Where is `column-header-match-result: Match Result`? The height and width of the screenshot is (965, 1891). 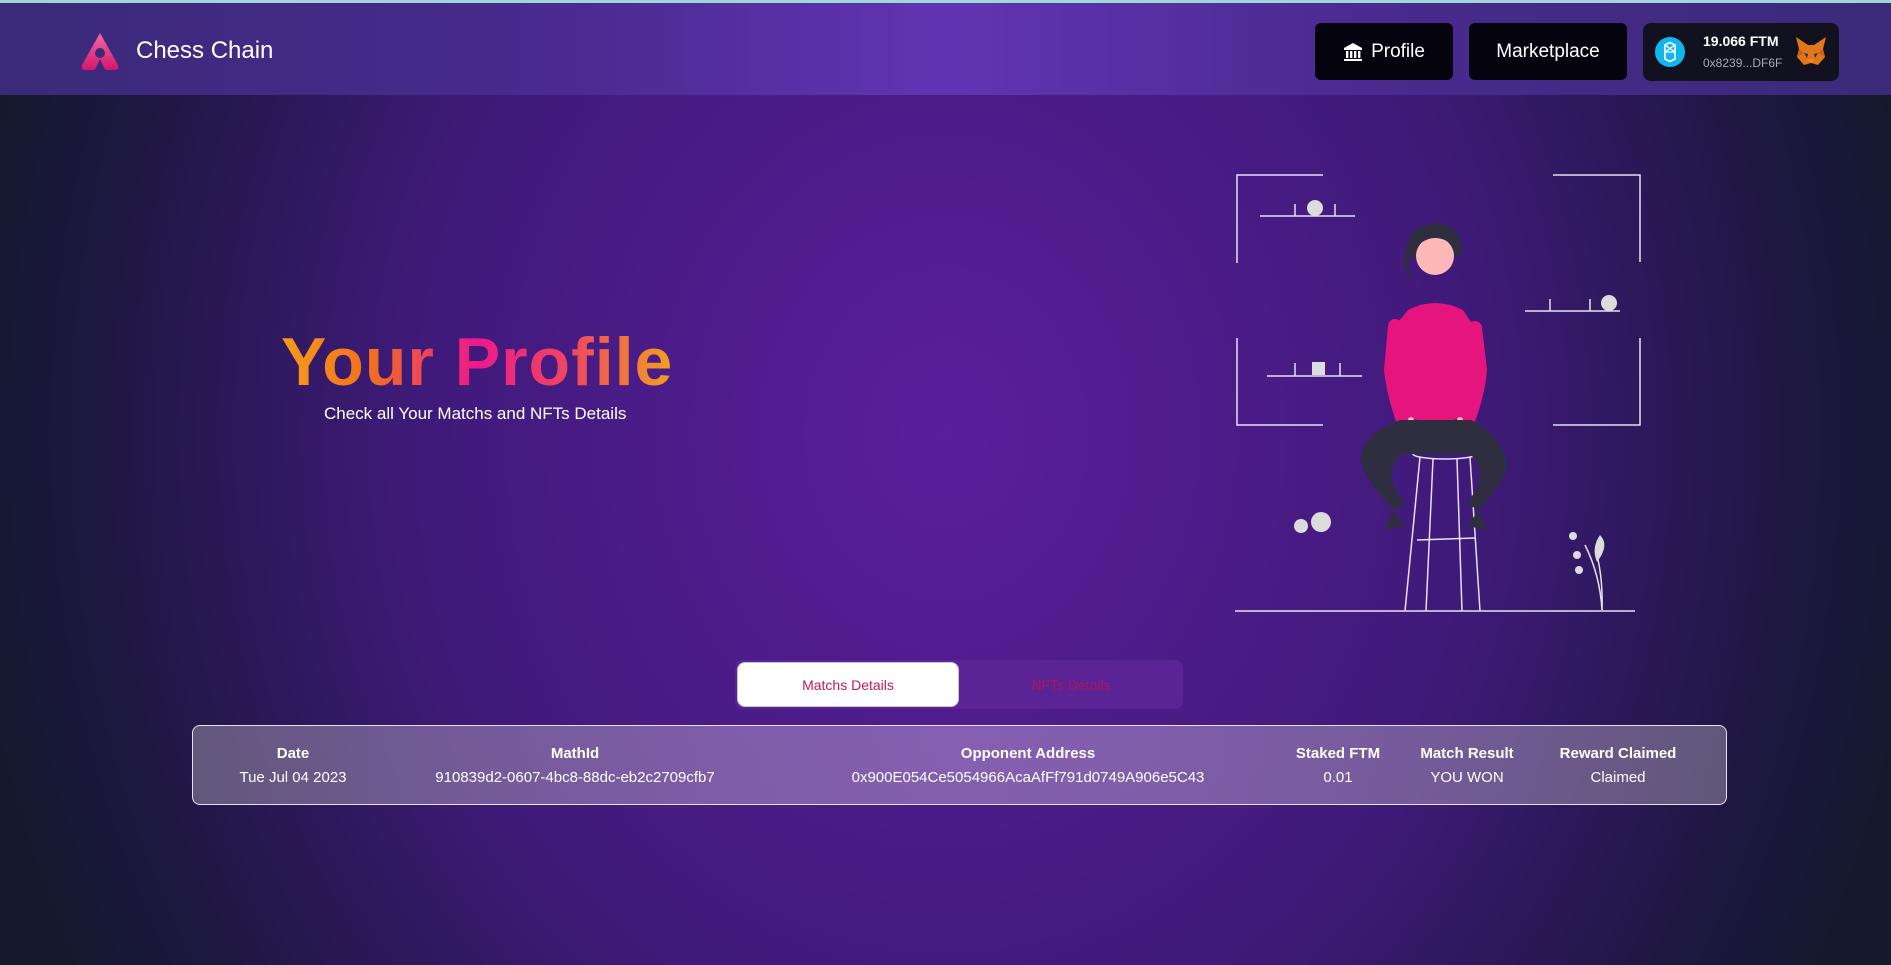 column-header-match-result: Match Result is located at coordinates (1467, 753).